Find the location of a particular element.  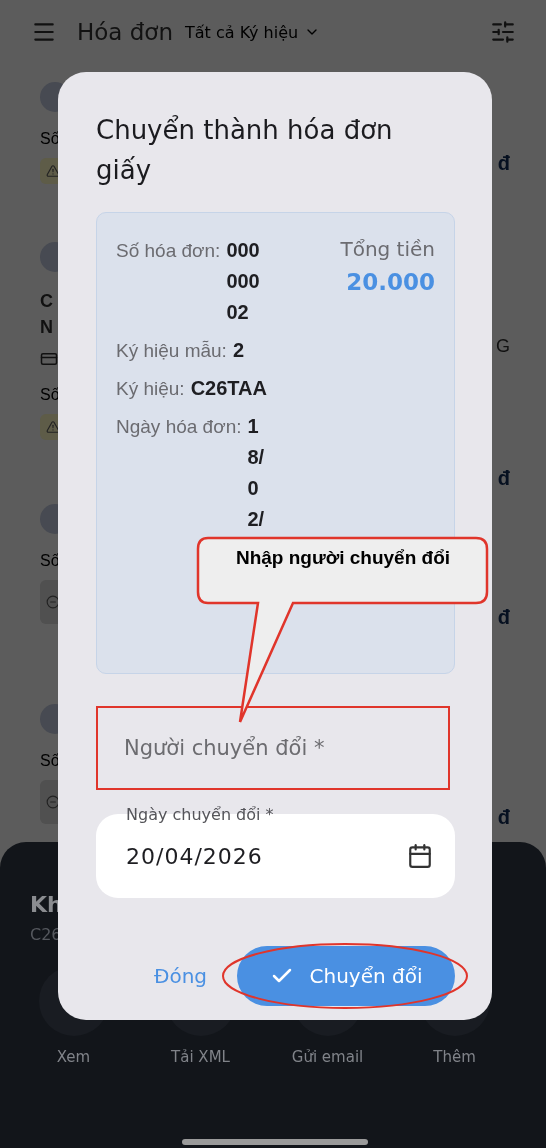

symbol-filter-dropdown: Tất cả Ký hiệu is located at coordinates (253, 32).